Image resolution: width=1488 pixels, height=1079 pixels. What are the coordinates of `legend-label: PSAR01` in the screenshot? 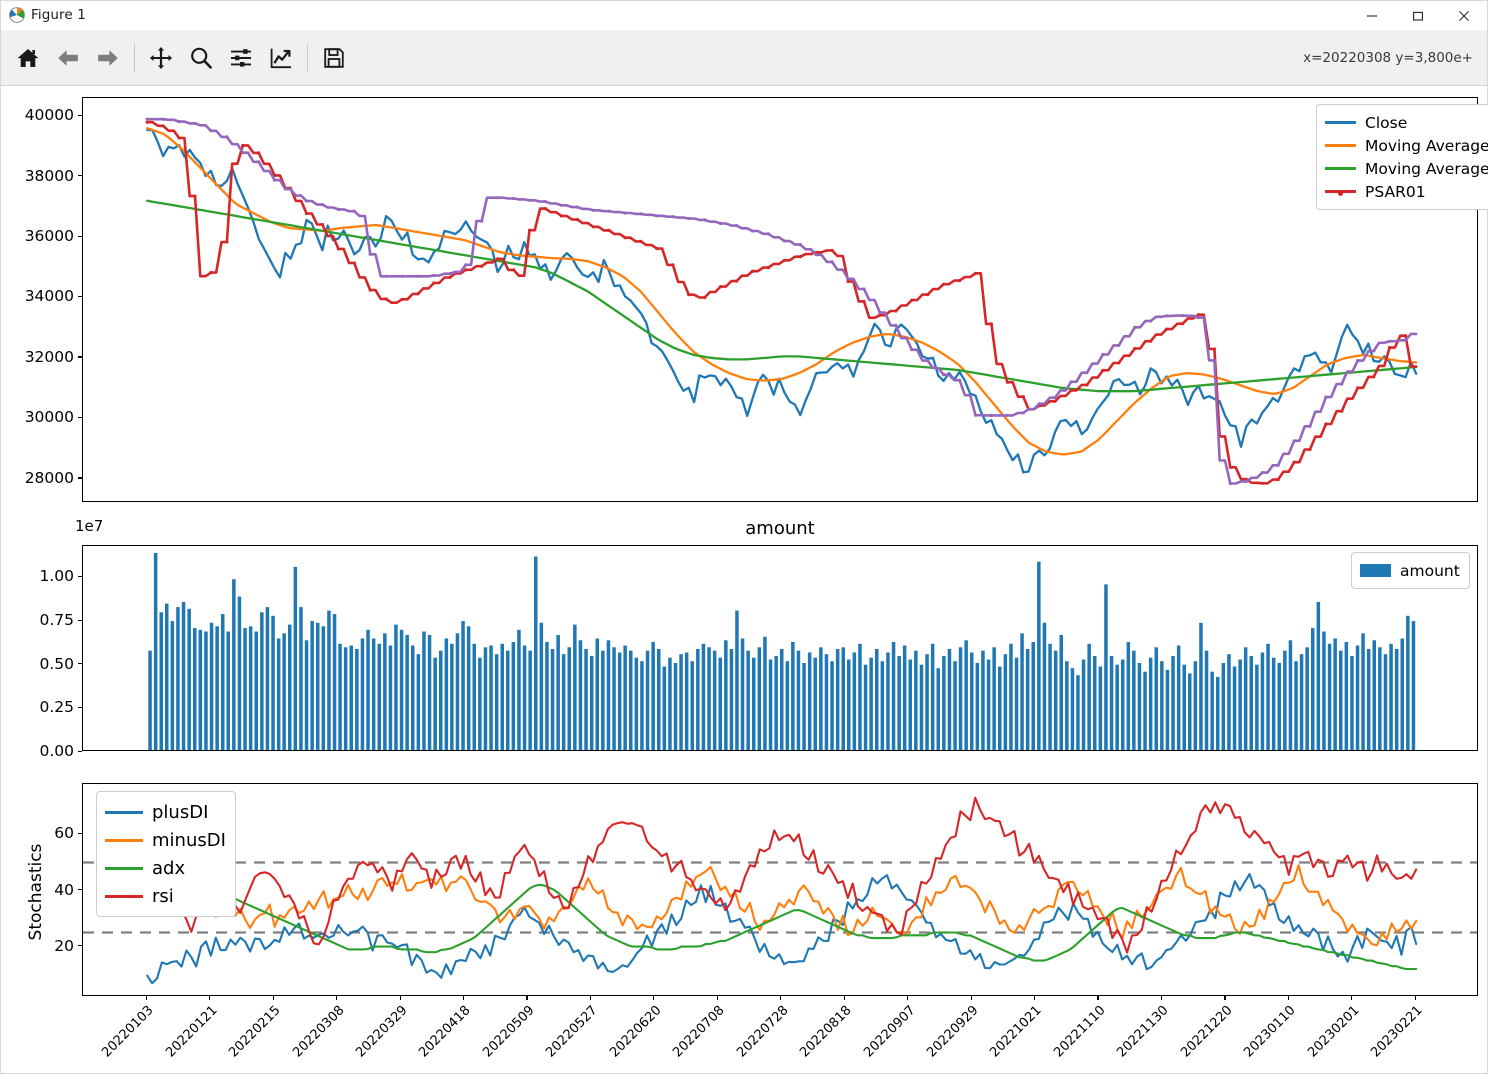 It's located at (1395, 191).